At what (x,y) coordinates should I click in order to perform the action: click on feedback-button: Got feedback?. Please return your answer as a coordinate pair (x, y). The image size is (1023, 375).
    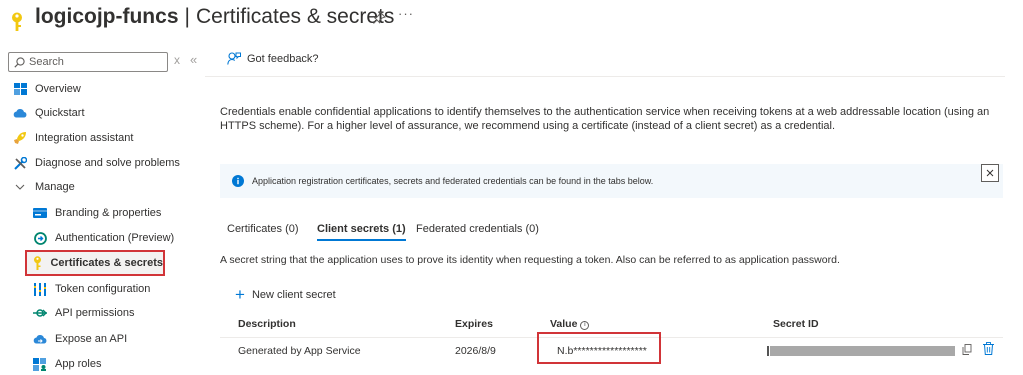
    Looking at the image, I should click on (273, 58).